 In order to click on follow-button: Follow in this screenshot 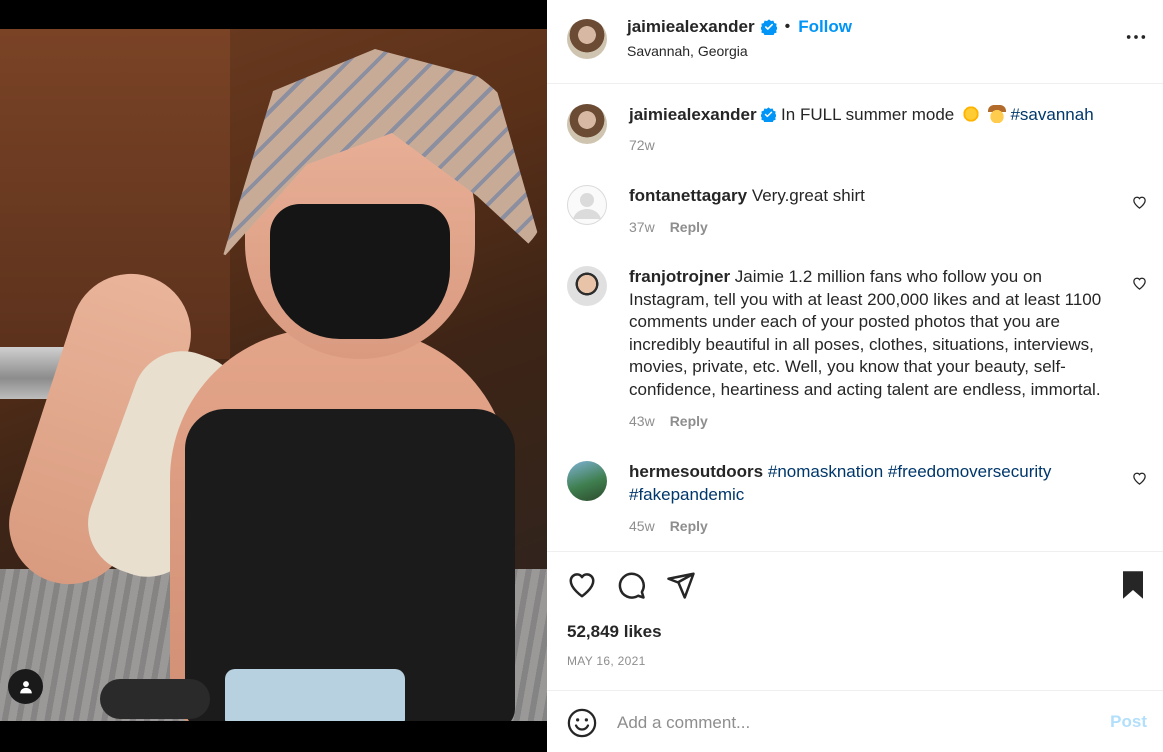, I will do `click(825, 27)`.